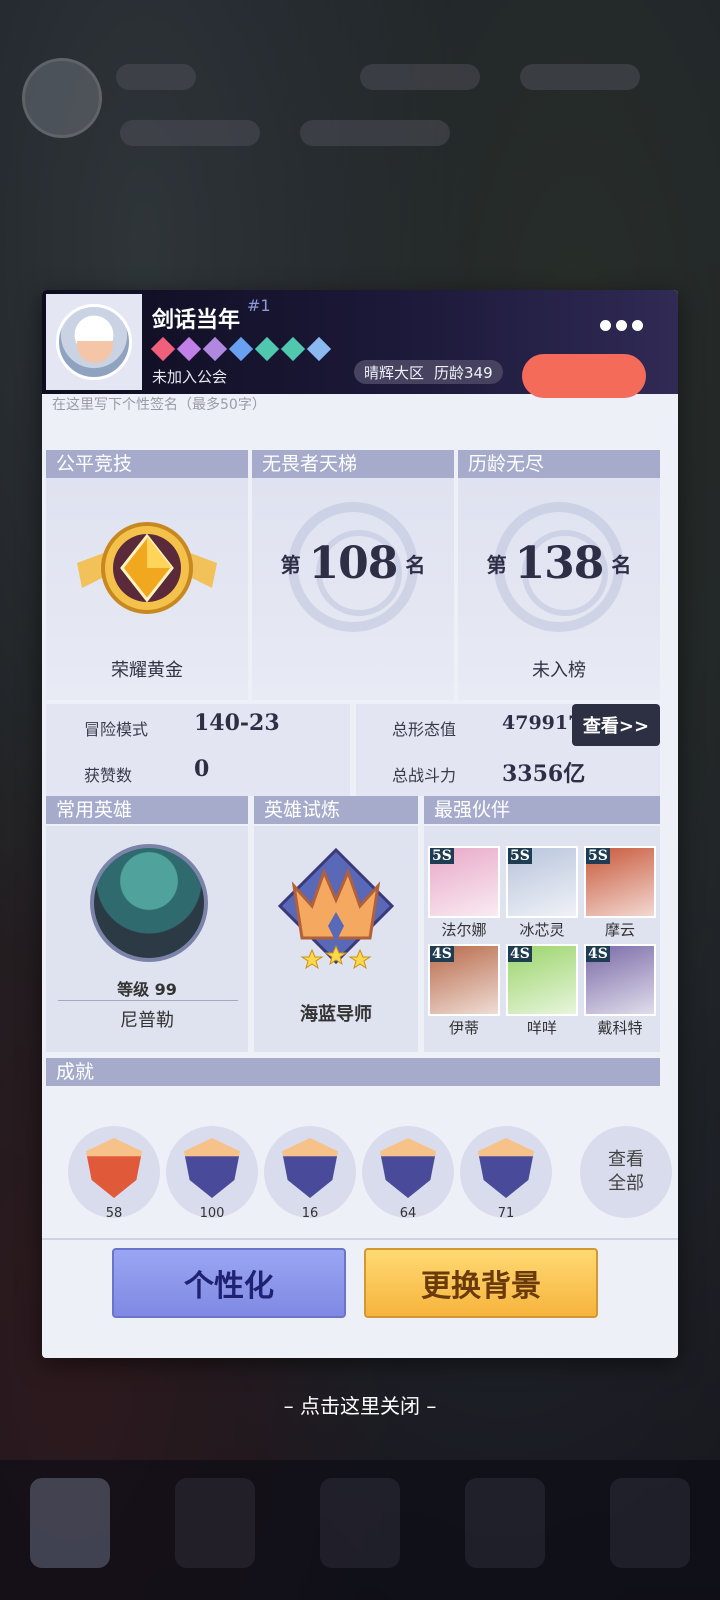 The height and width of the screenshot is (1600, 720). I want to click on section-strongest-partners: 最强伙伴, so click(542, 810).